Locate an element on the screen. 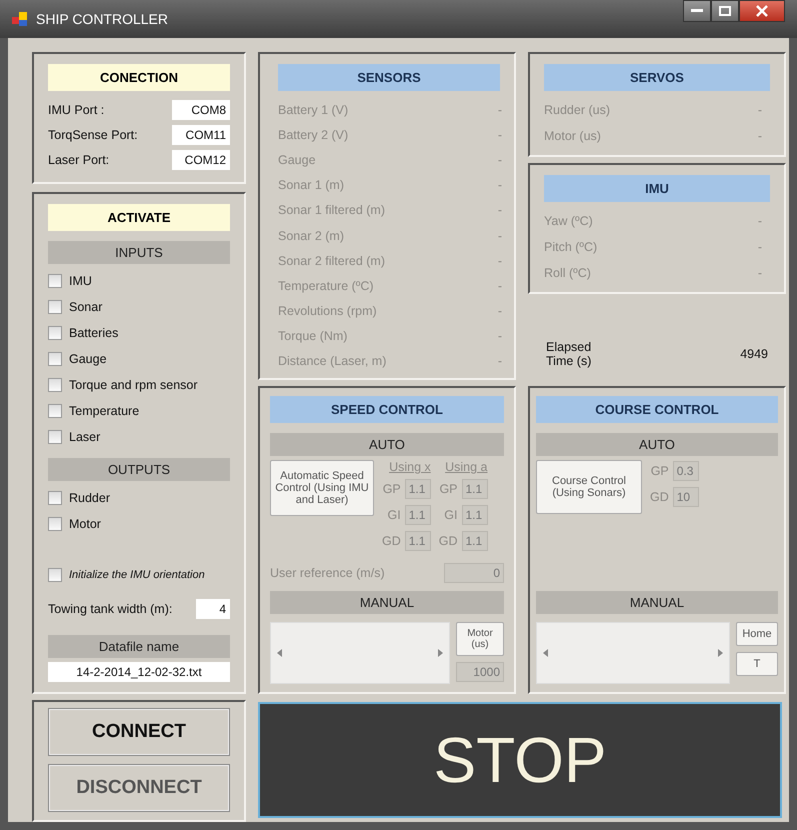 Image resolution: width=797 pixels, height=830 pixels. checkbox-label: Motor is located at coordinates (85, 524).